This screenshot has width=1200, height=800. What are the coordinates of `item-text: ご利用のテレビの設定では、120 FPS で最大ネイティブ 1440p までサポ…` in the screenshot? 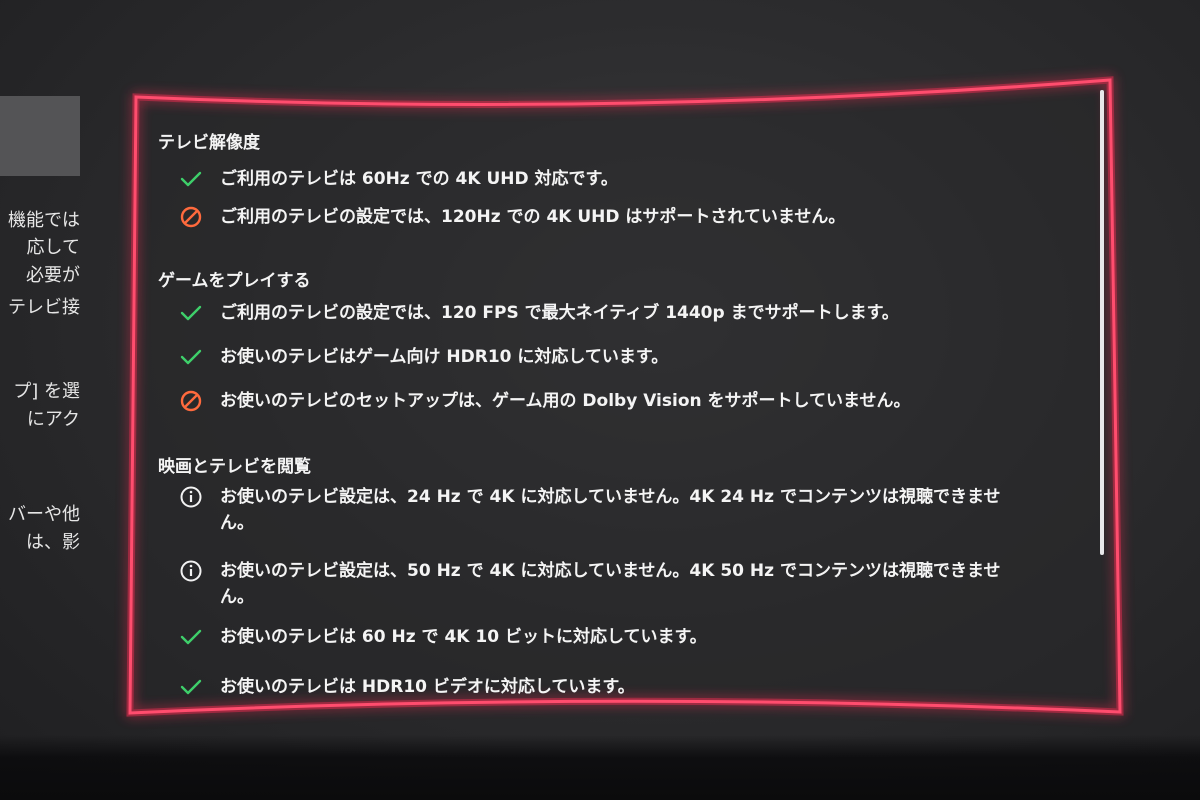 It's located at (559, 313).